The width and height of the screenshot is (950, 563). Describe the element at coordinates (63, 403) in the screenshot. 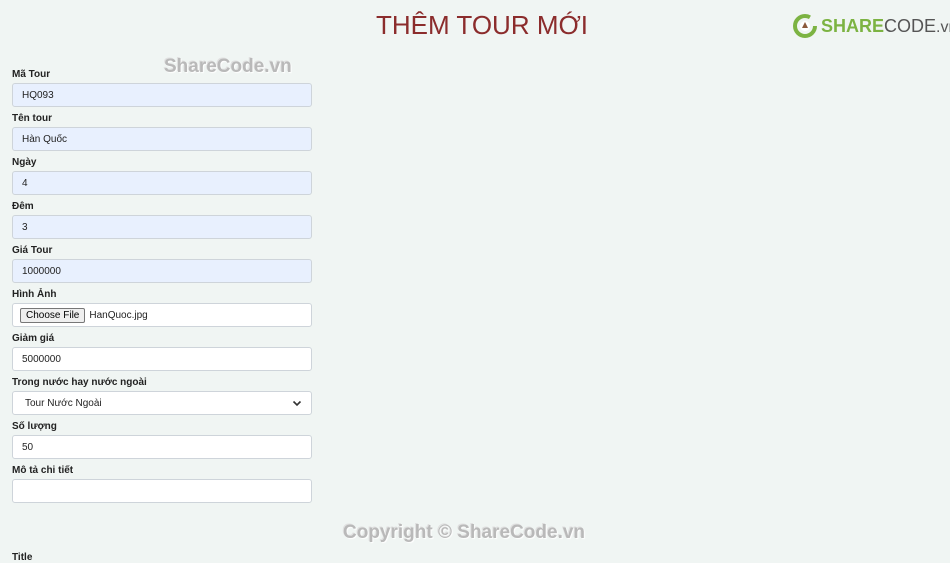

I see `loai-tour-selected: Tour Nước Ngoài` at that location.